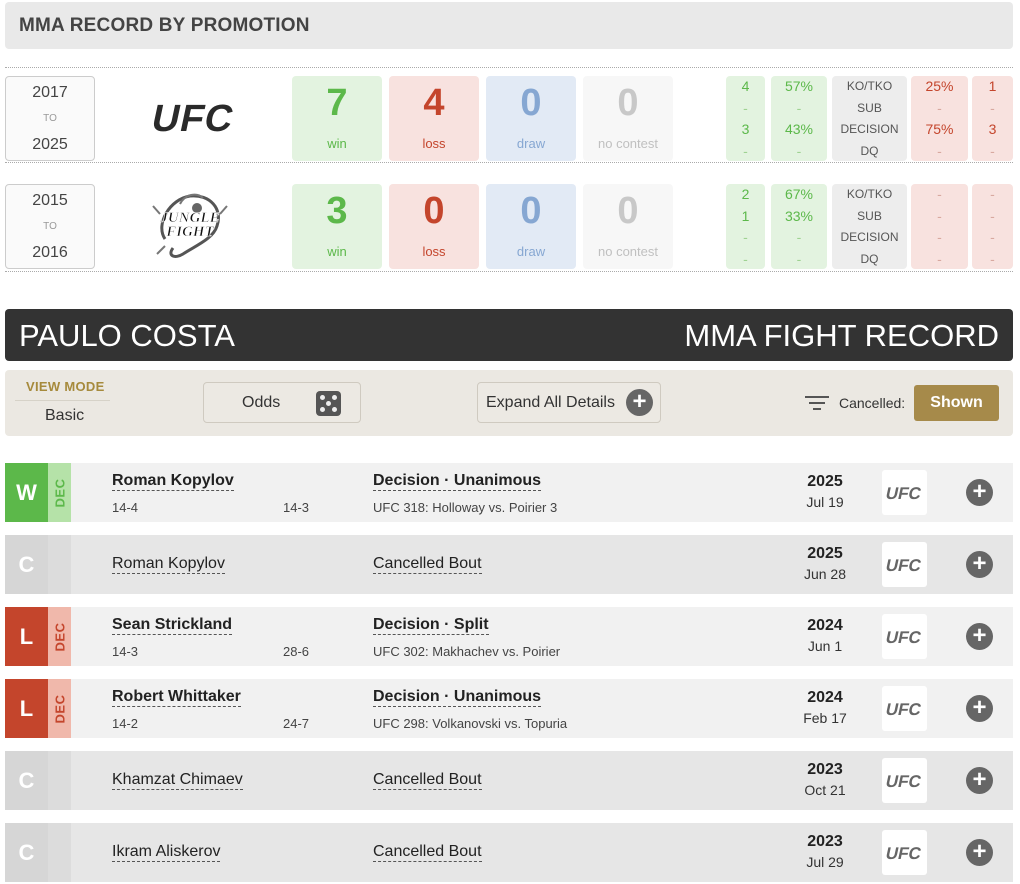 The image size is (1020, 884). I want to click on year-start: 2017, so click(50, 92).